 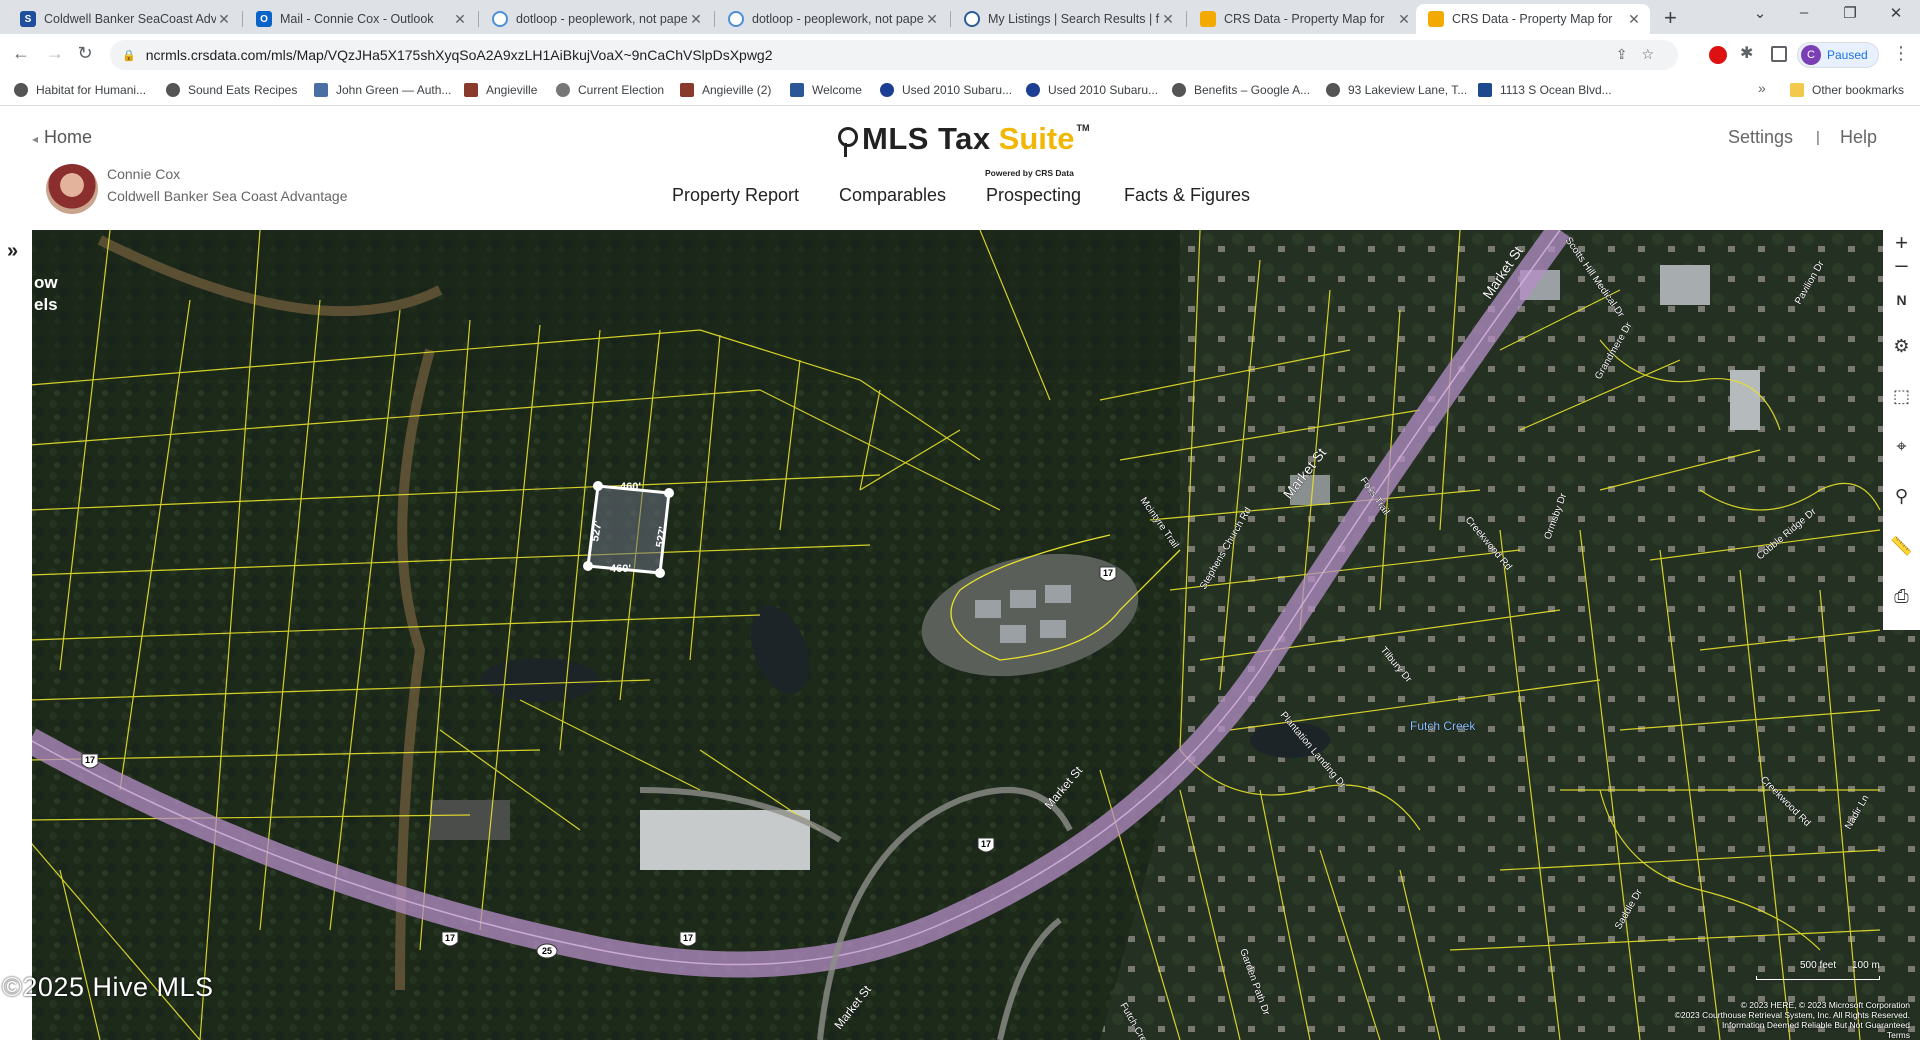 What do you see at coordinates (1797, 90) in the screenshot?
I see `folder-icon` at bounding box center [1797, 90].